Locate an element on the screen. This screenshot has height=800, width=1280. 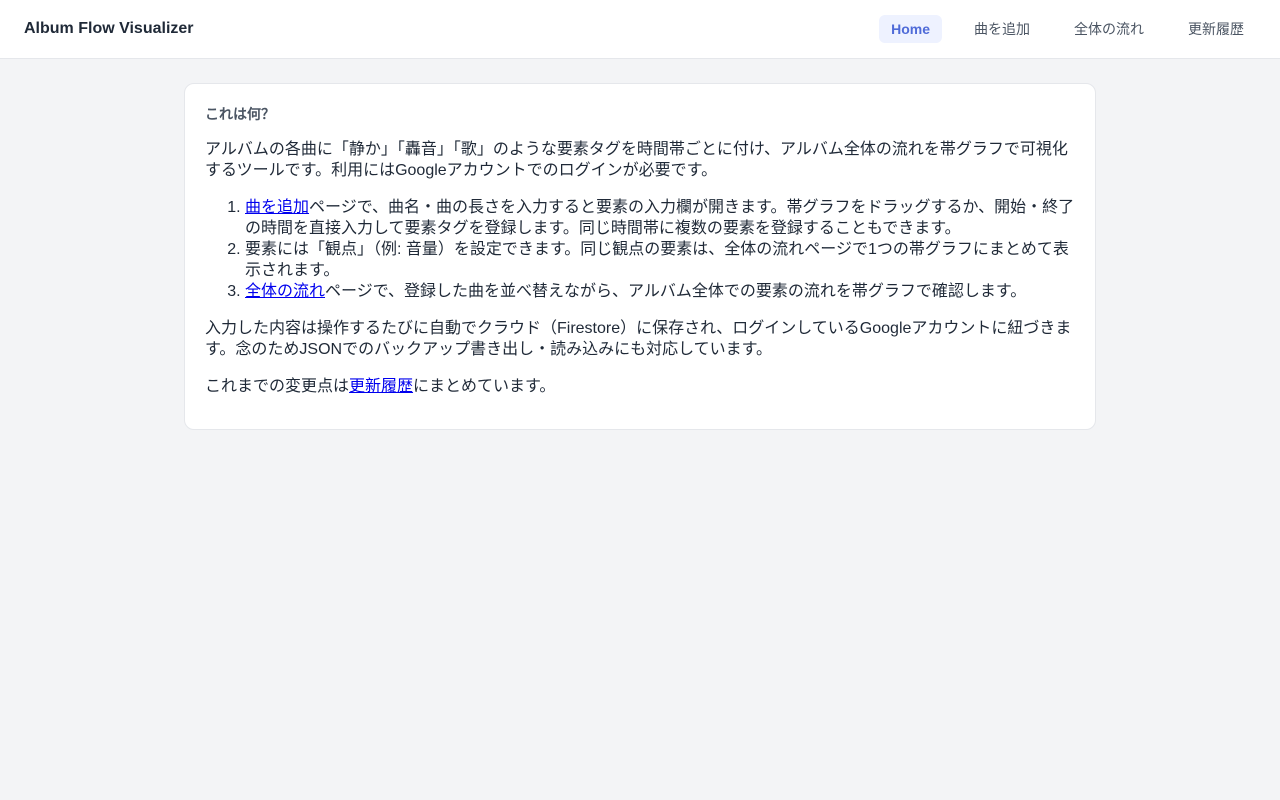
changelog-link: 更新履歴 is located at coordinates (381, 386).